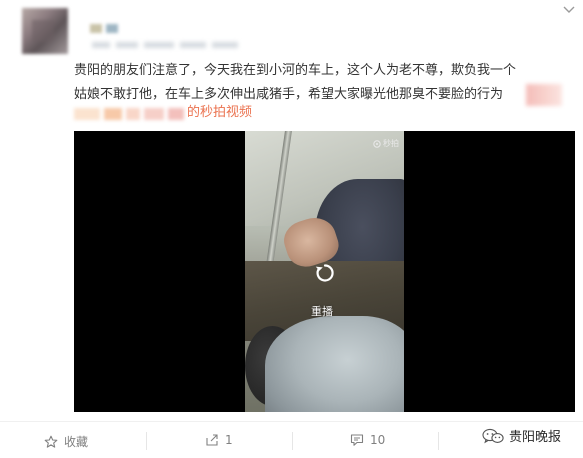 The height and width of the screenshot is (458, 583). Describe the element at coordinates (569, 12) in the screenshot. I see `more-chevron-icon` at that location.